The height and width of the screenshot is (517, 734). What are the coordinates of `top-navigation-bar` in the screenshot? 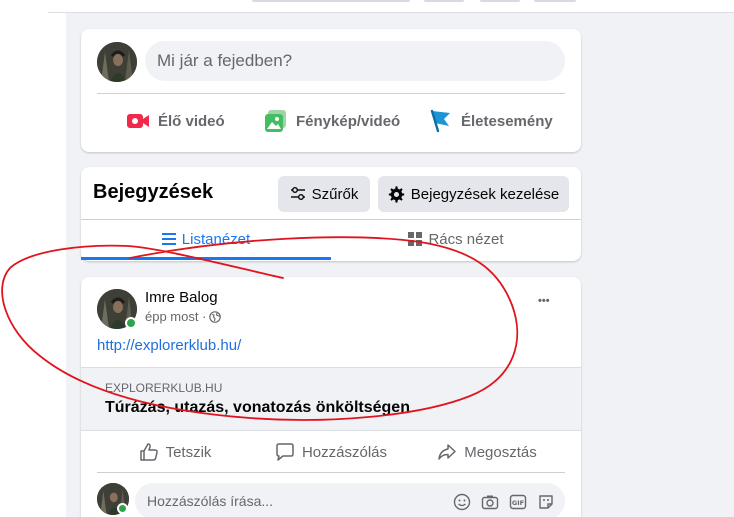 It's located at (391, 6).